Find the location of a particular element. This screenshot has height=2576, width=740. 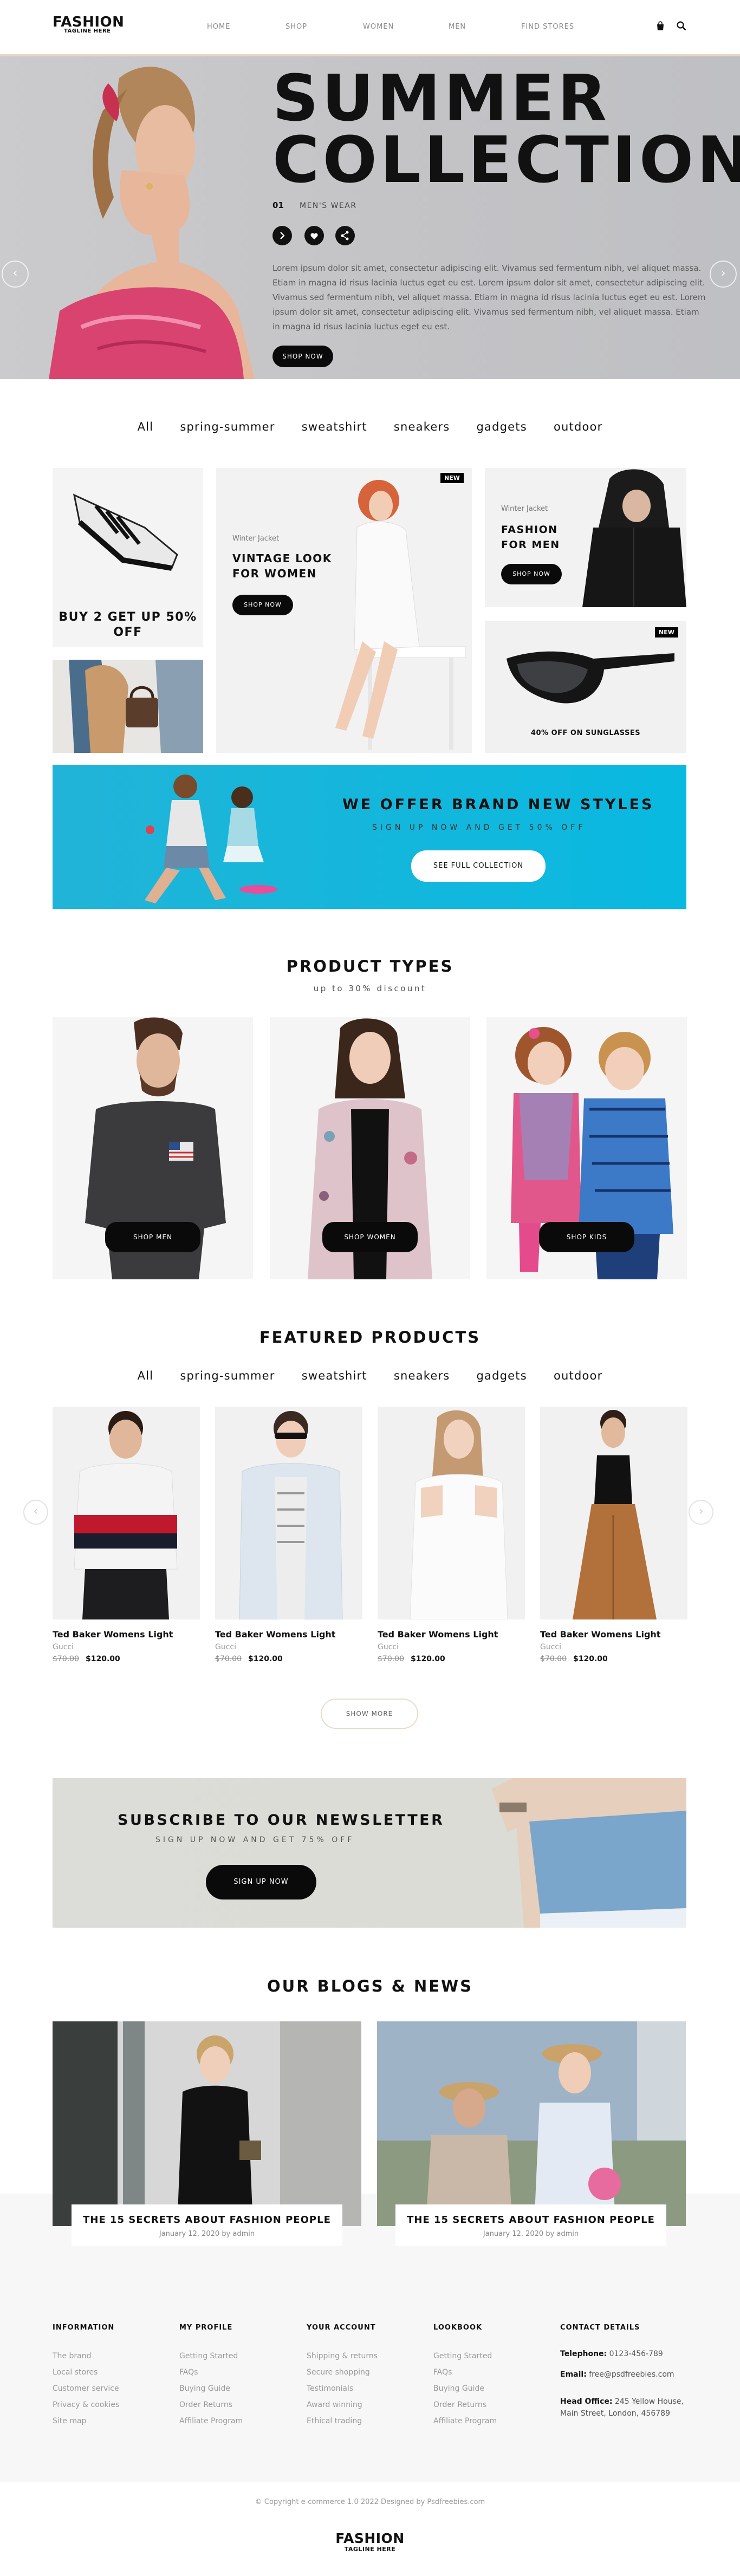

share-icon is located at coordinates (345, 235).